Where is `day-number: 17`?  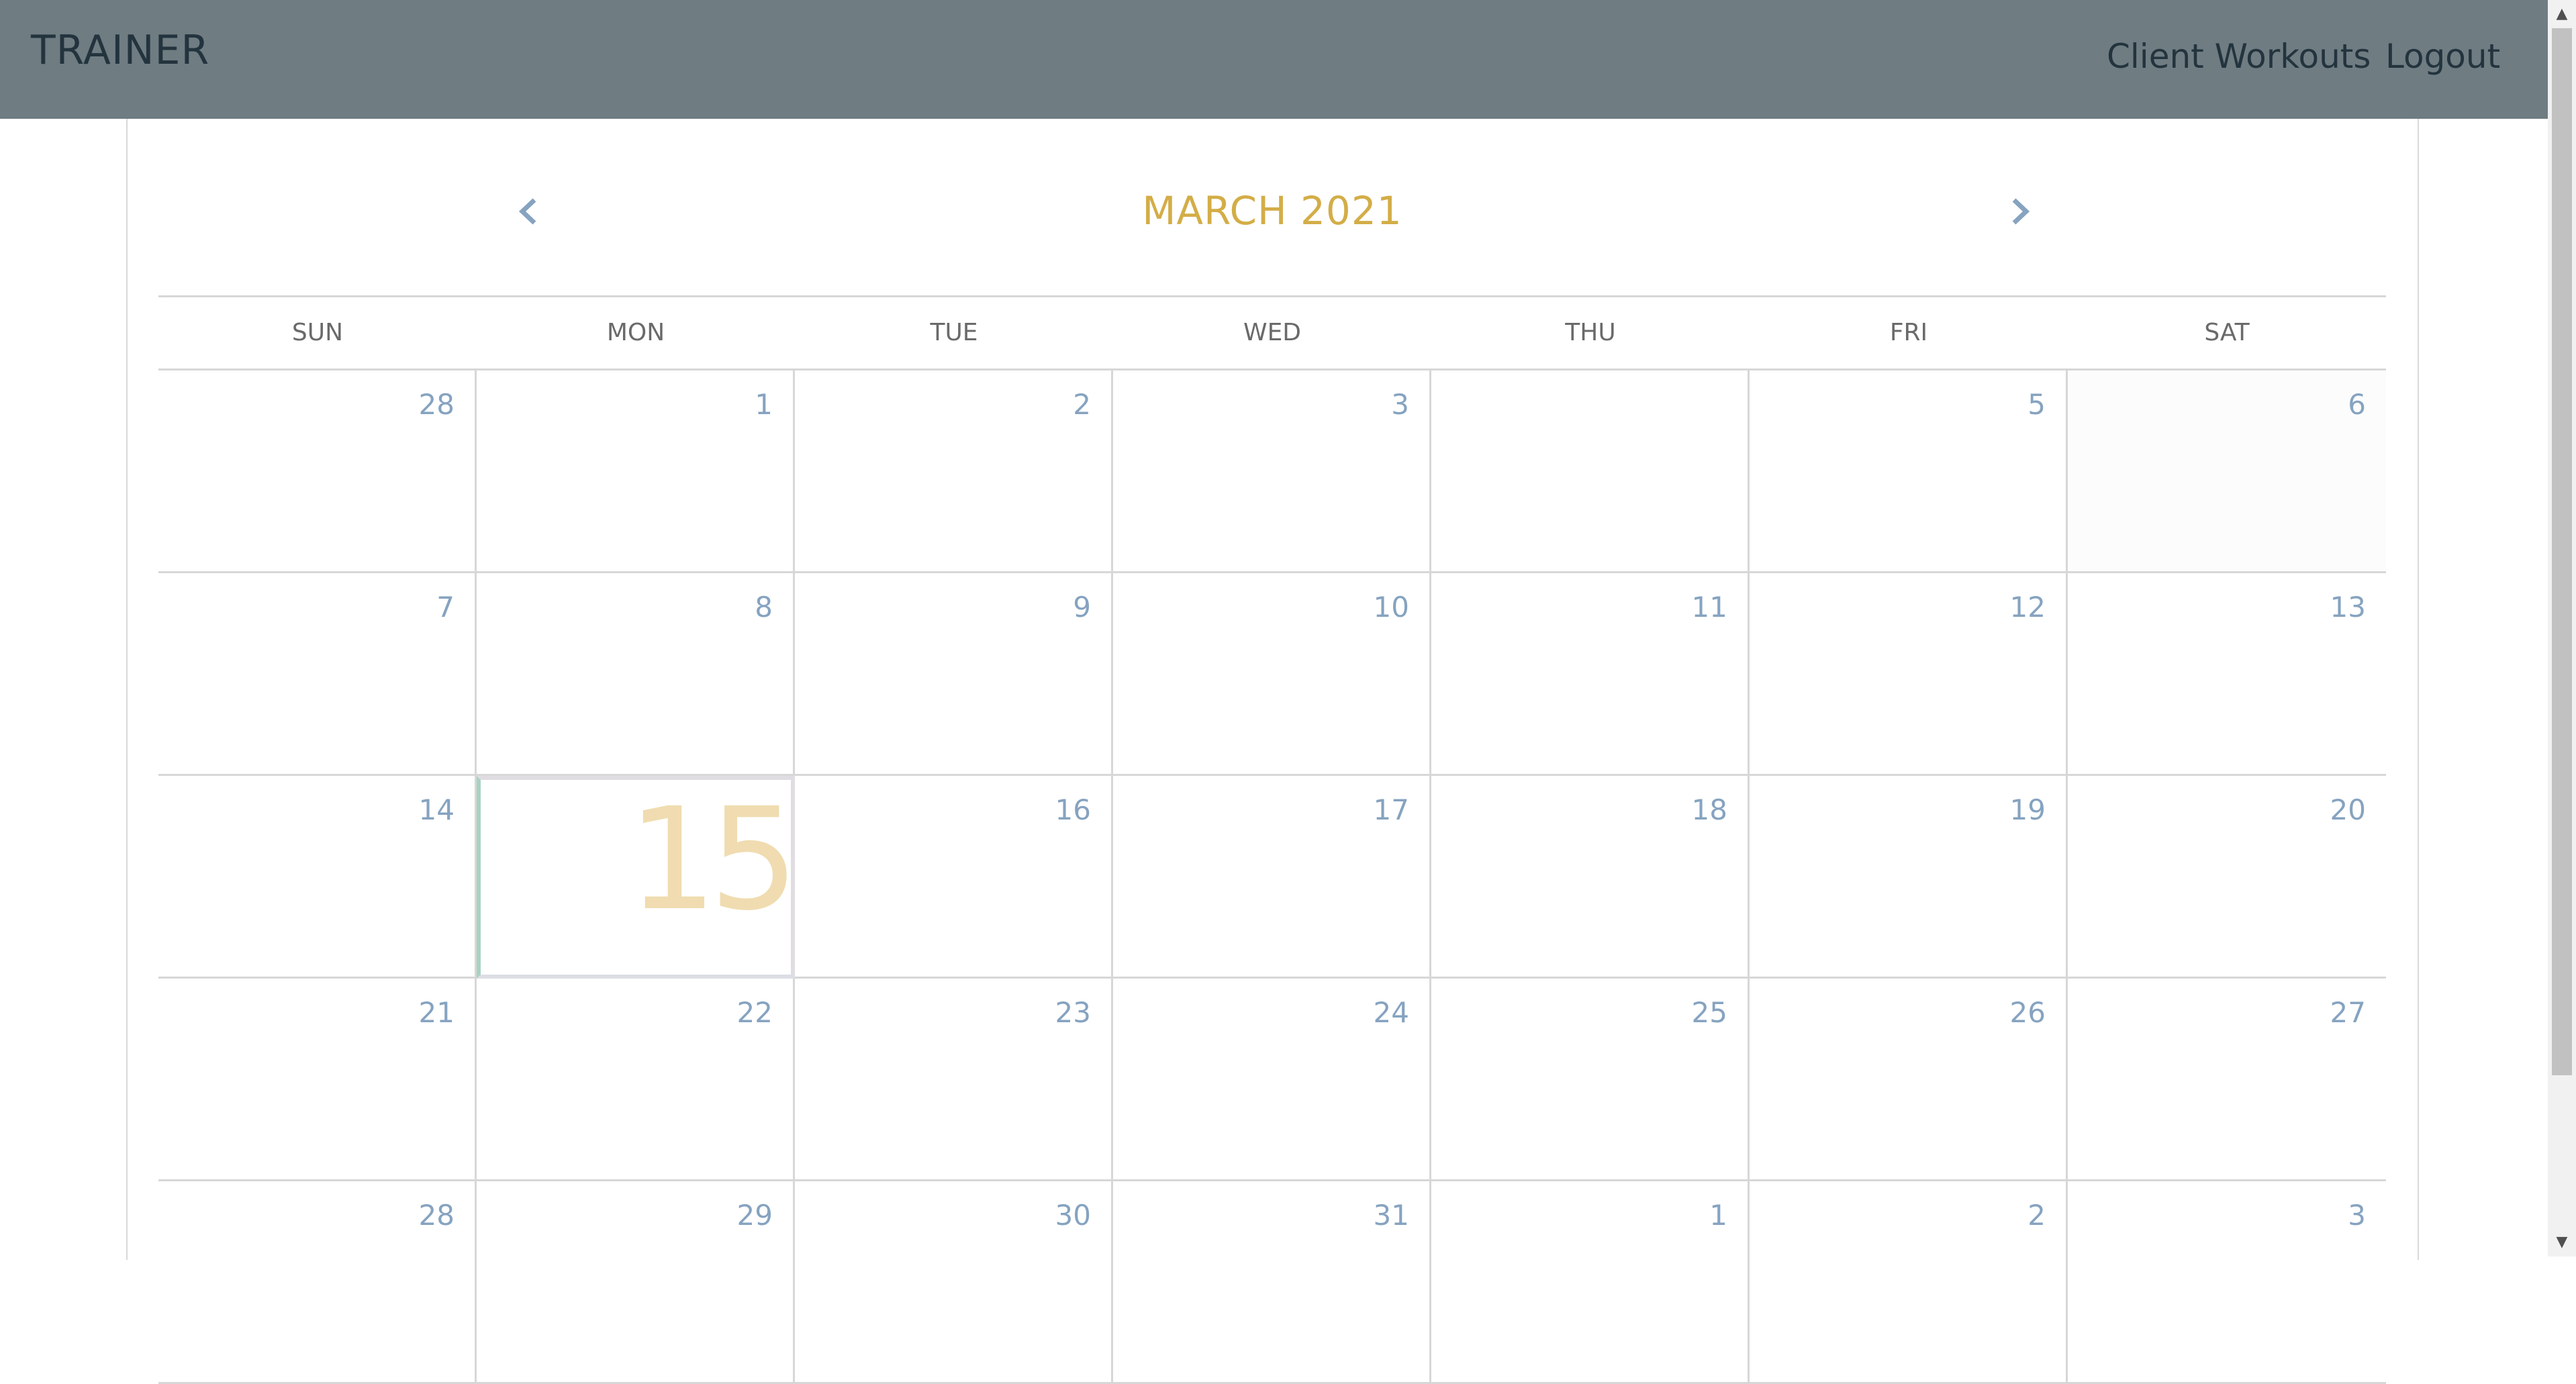
day-number: 17 is located at coordinates (1391, 810).